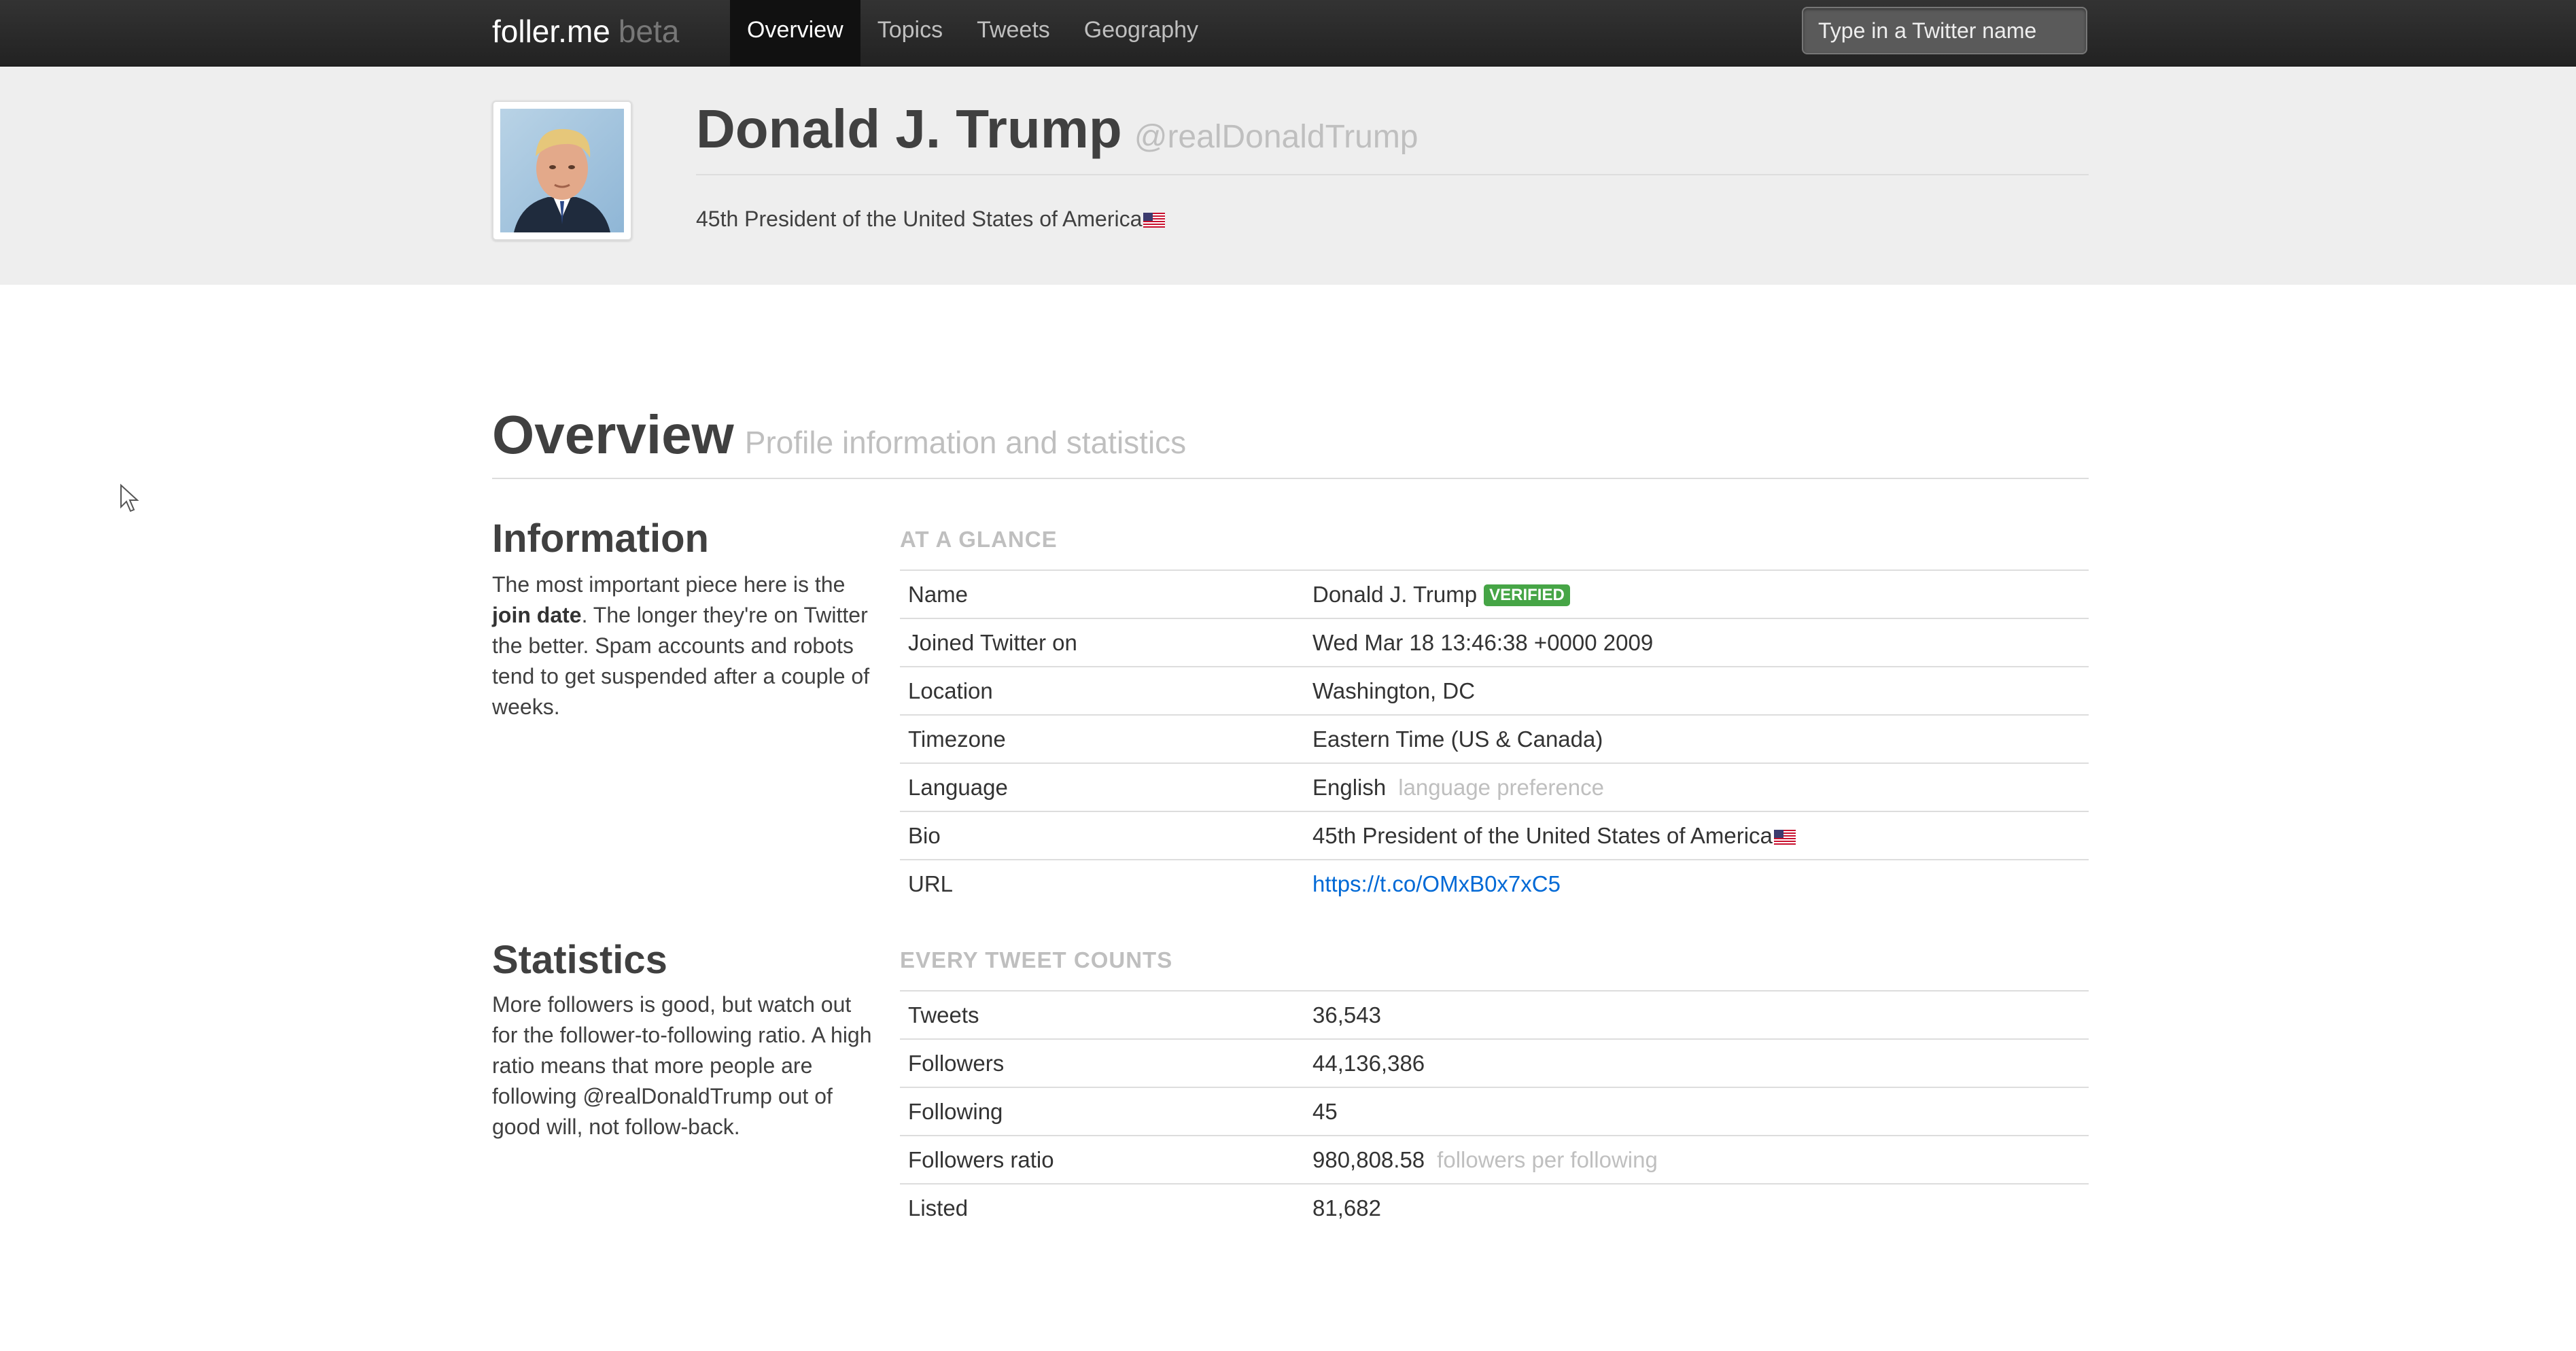 The image size is (2576, 1351). What do you see at coordinates (1696, 1207) in the screenshot?
I see `row-value-listed: 81,682` at bounding box center [1696, 1207].